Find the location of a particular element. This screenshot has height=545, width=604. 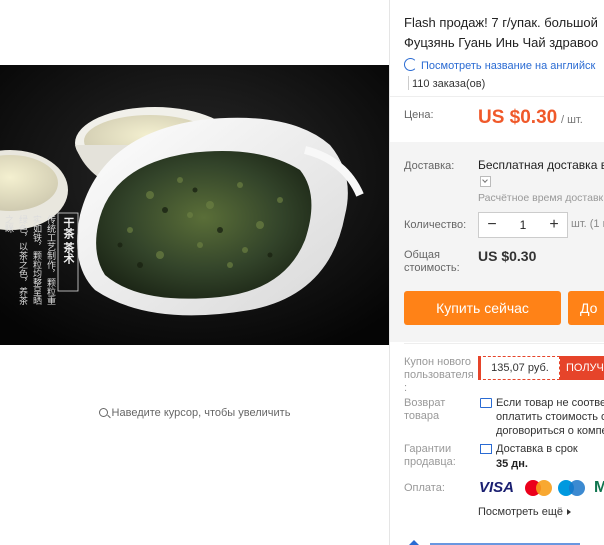

coupon-label: Купон нового пользователя : is located at coordinates (439, 375).